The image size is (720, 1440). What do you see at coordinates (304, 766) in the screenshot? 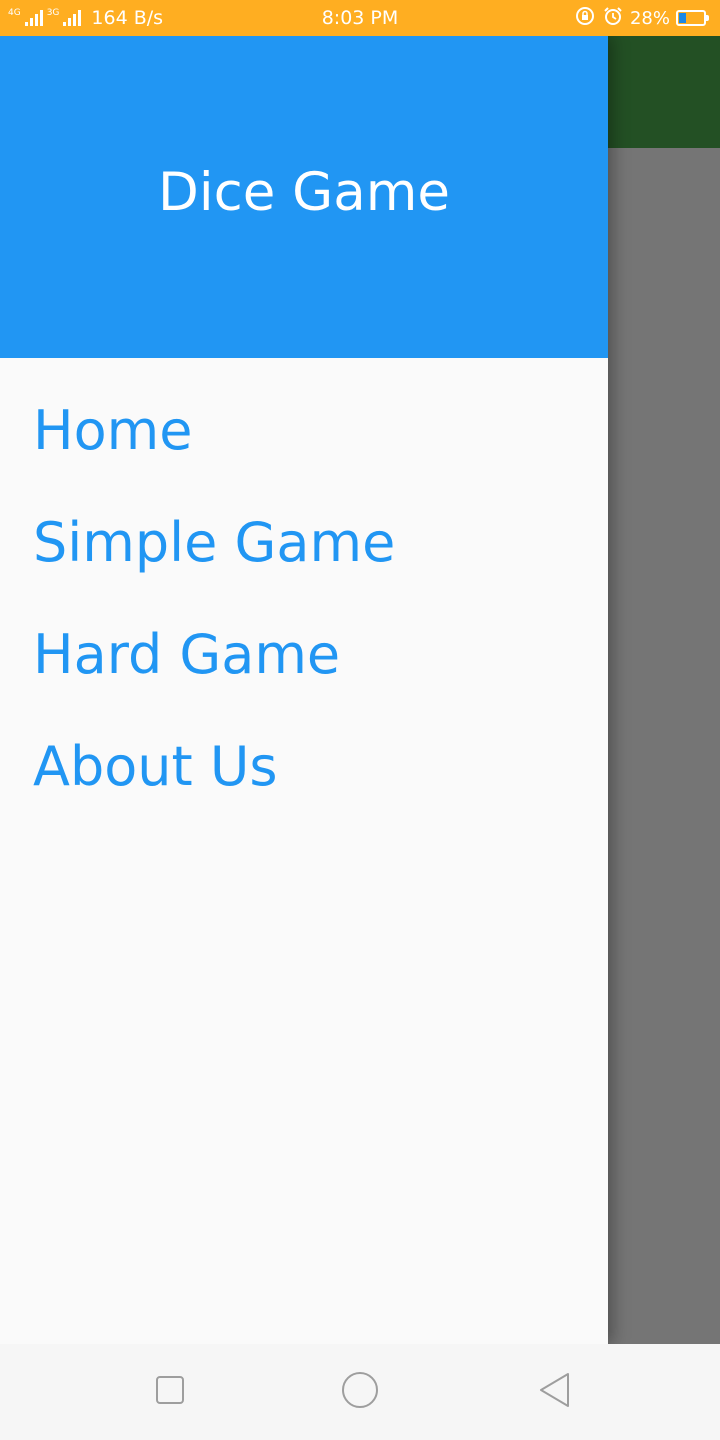
I see `drawer-item-about-us: About Us` at bounding box center [304, 766].